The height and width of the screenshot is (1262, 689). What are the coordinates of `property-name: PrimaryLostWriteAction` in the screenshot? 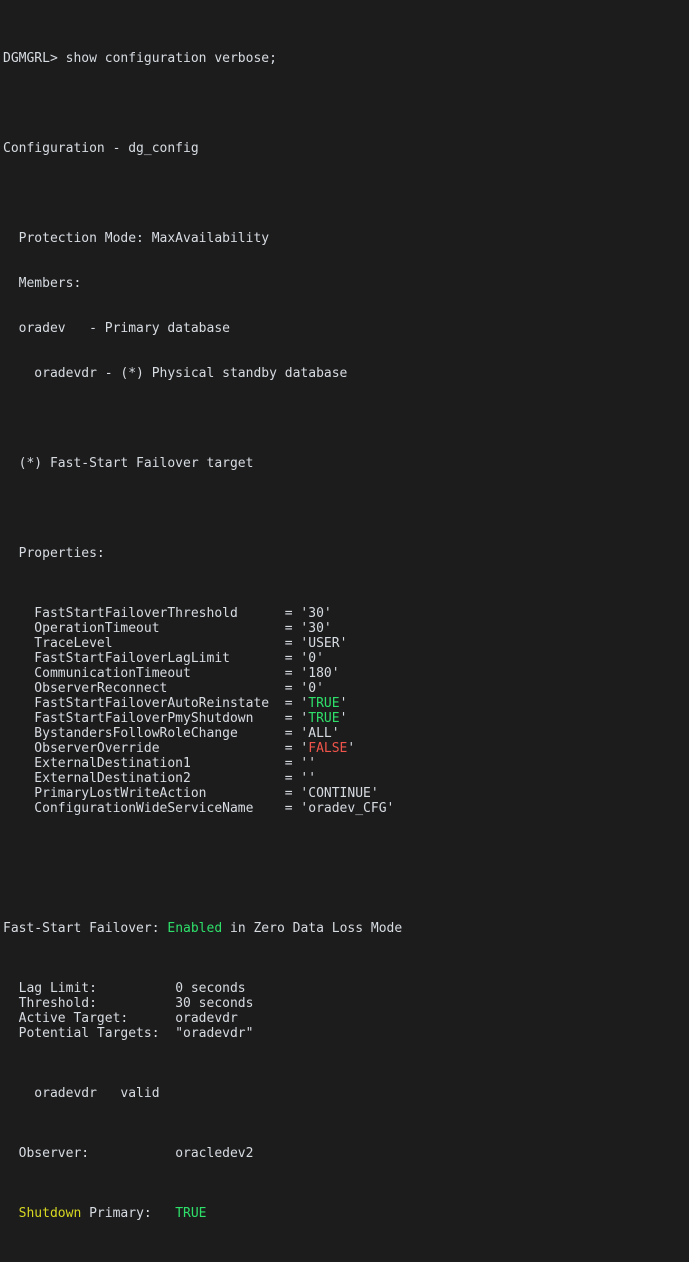 It's located at (144, 793).